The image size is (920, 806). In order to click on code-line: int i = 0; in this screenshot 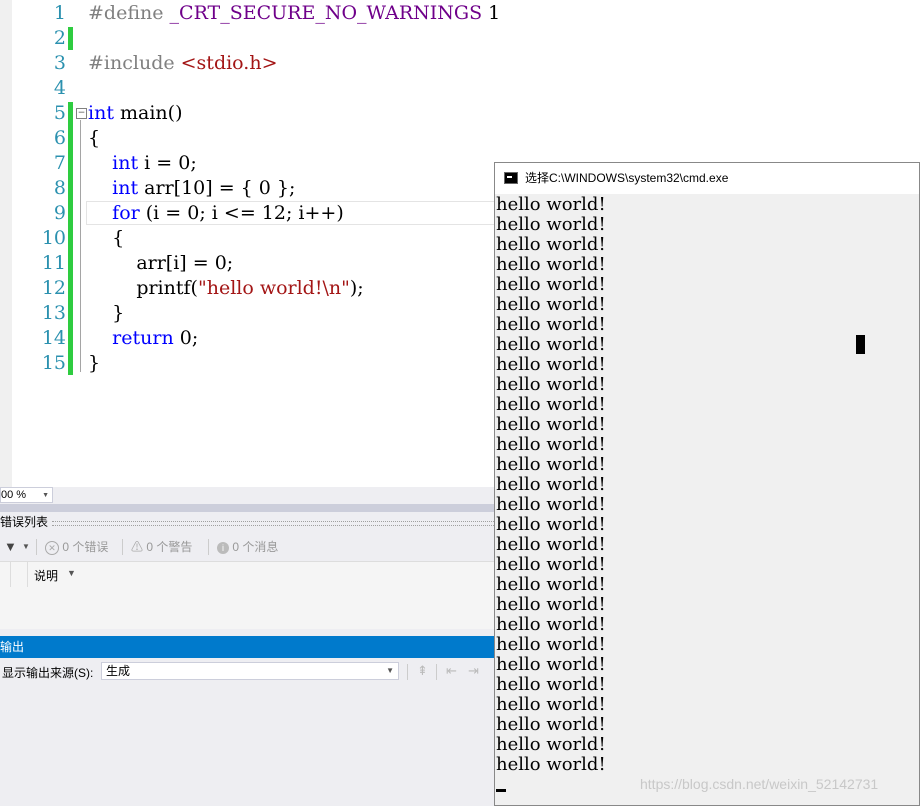, I will do `click(142, 163)`.